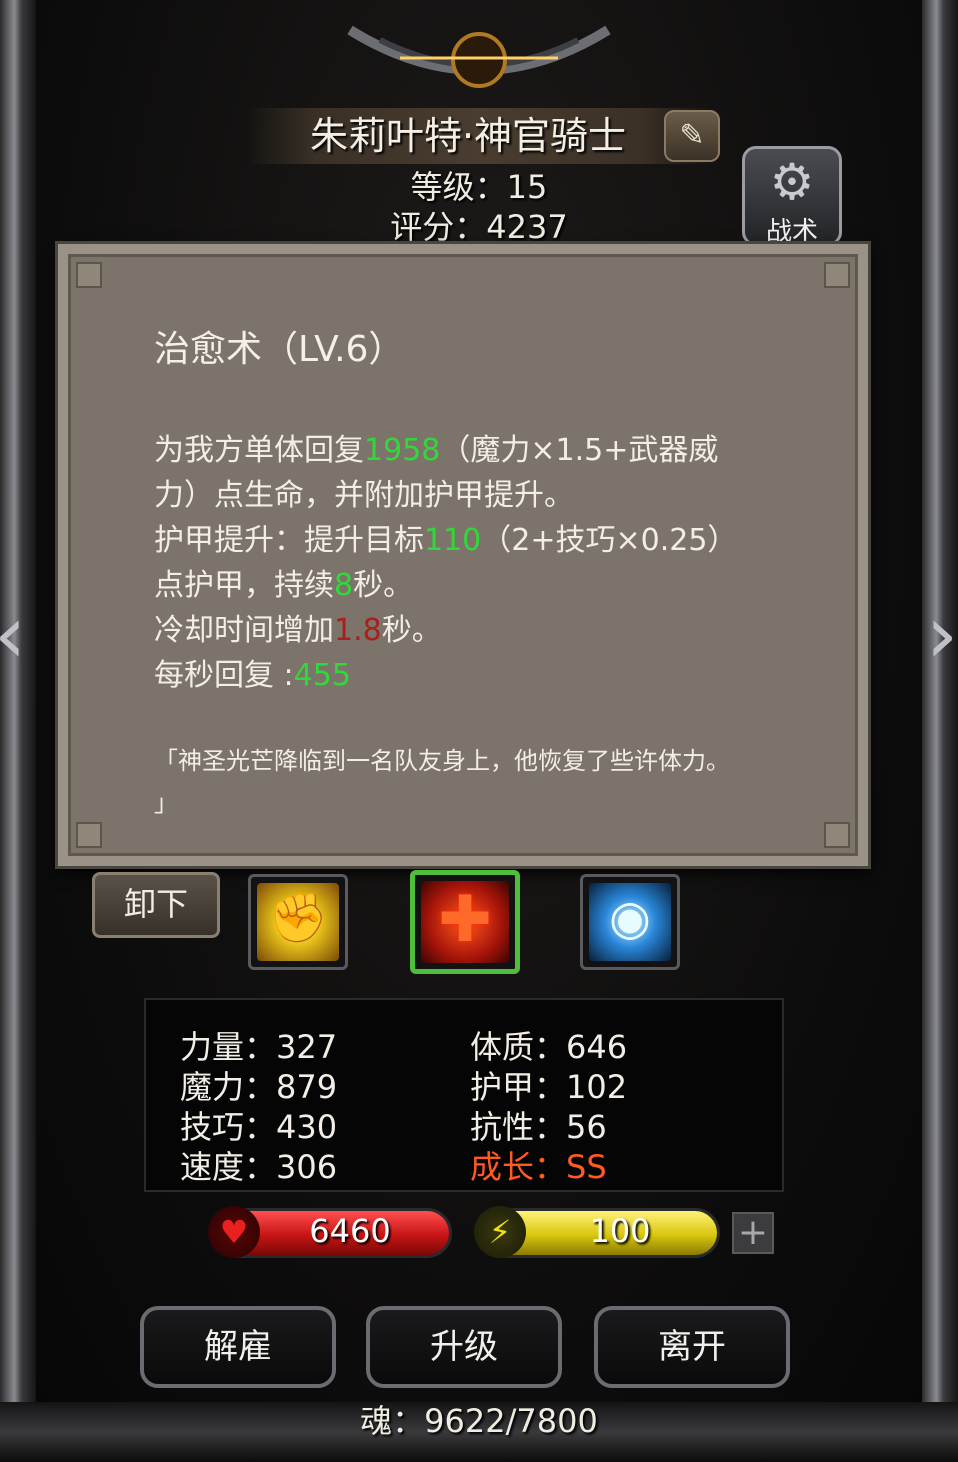 The image size is (958, 1462). What do you see at coordinates (940, 635) in the screenshot?
I see `next-hero-arrow-icon: ›` at bounding box center [940, 635].